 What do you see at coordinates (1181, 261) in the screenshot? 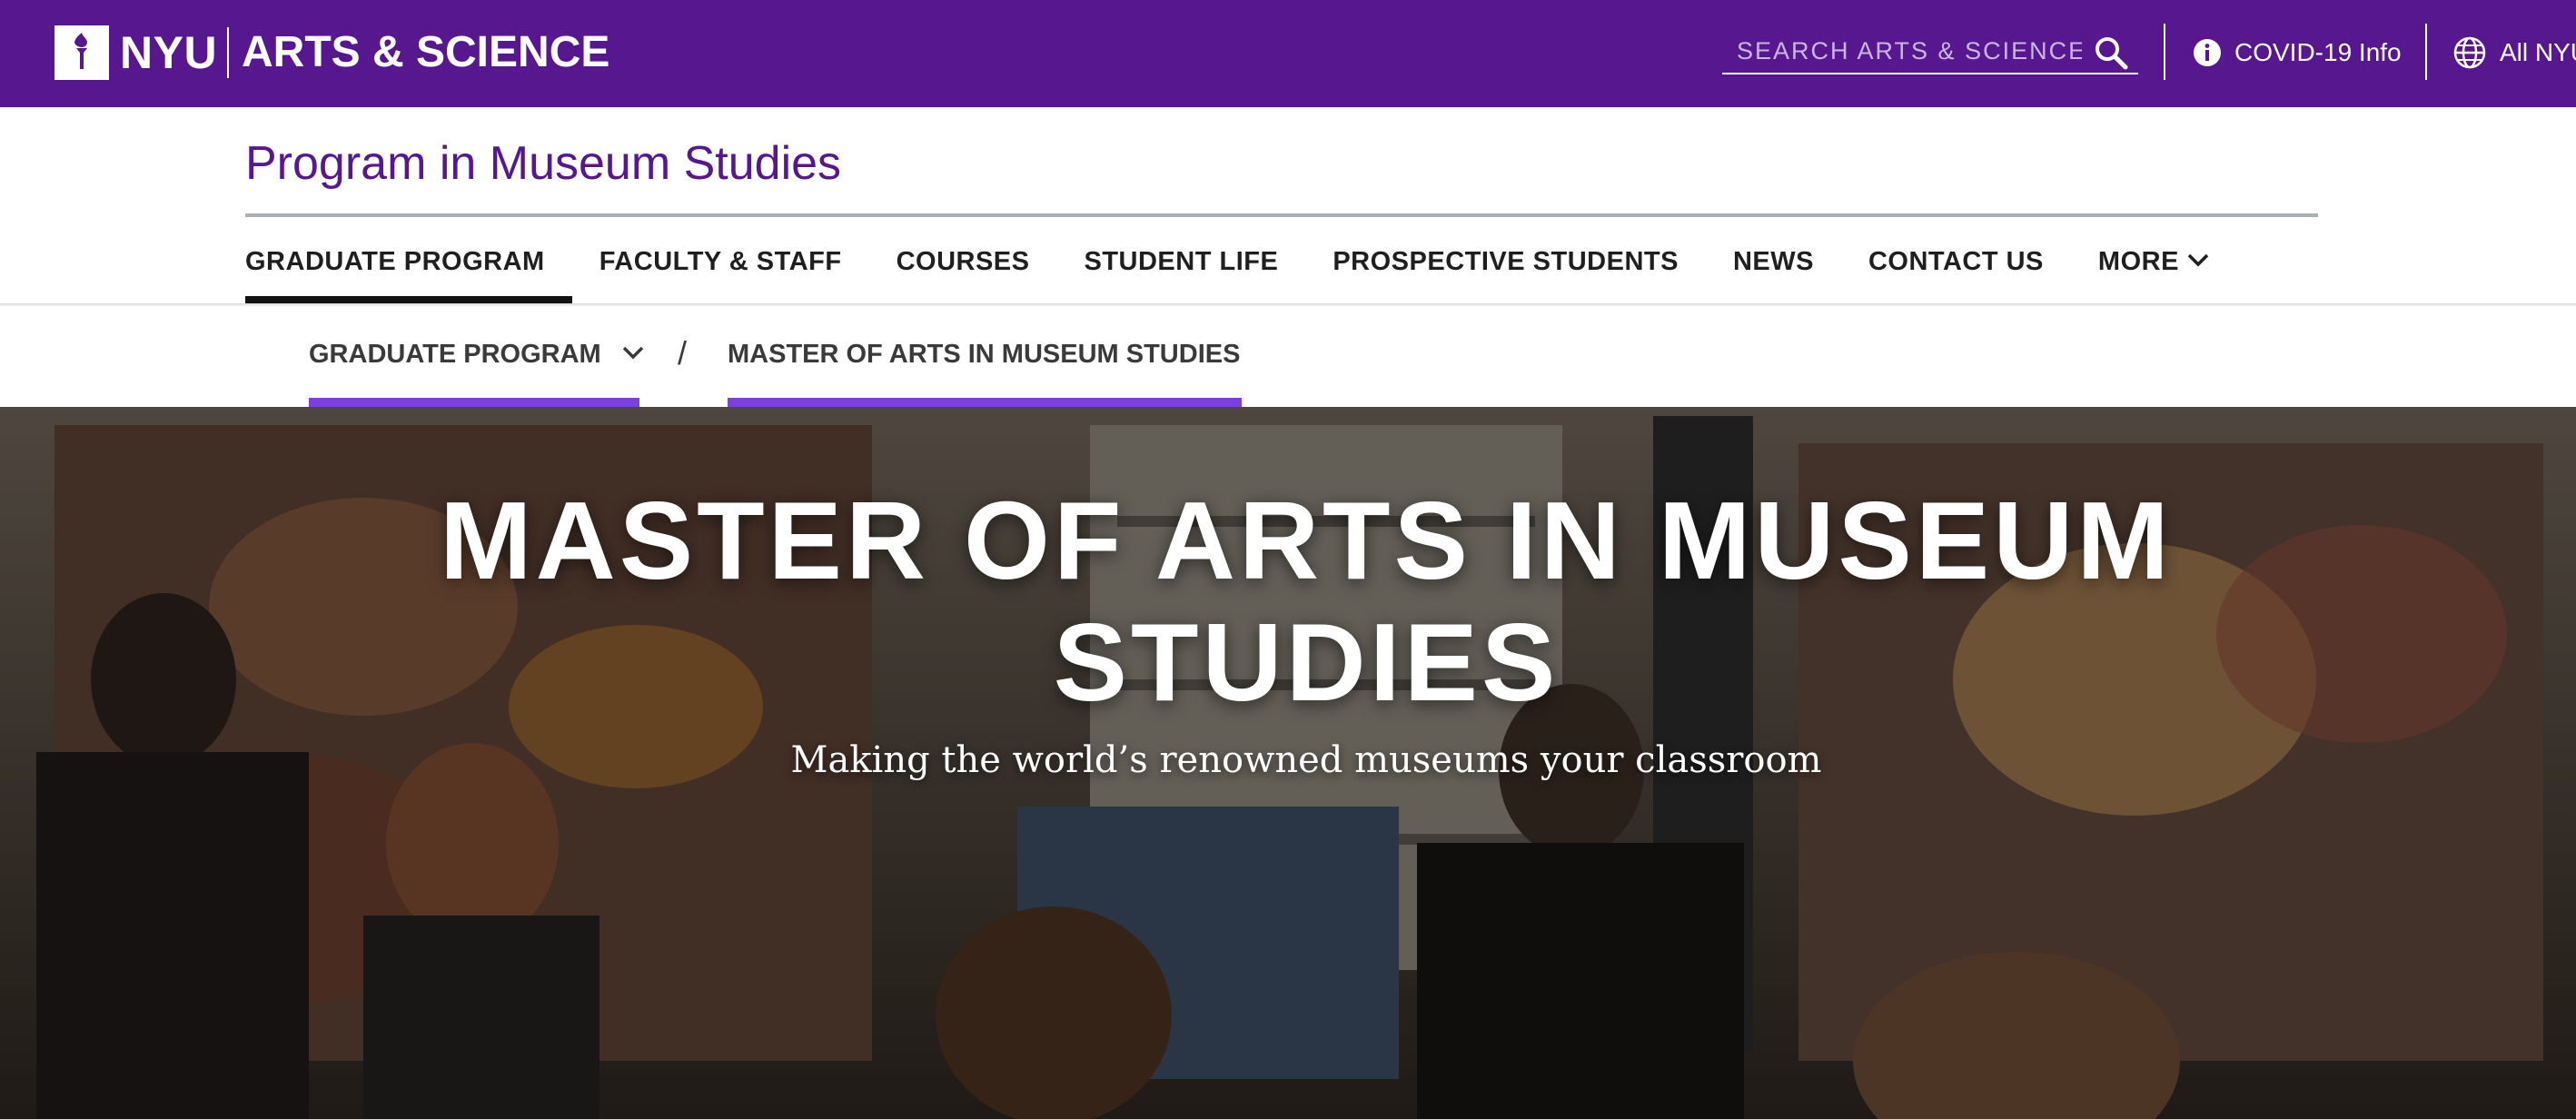
I see `nav-item-label: STUDENT LIFE` at bounding box center [1181, 261].